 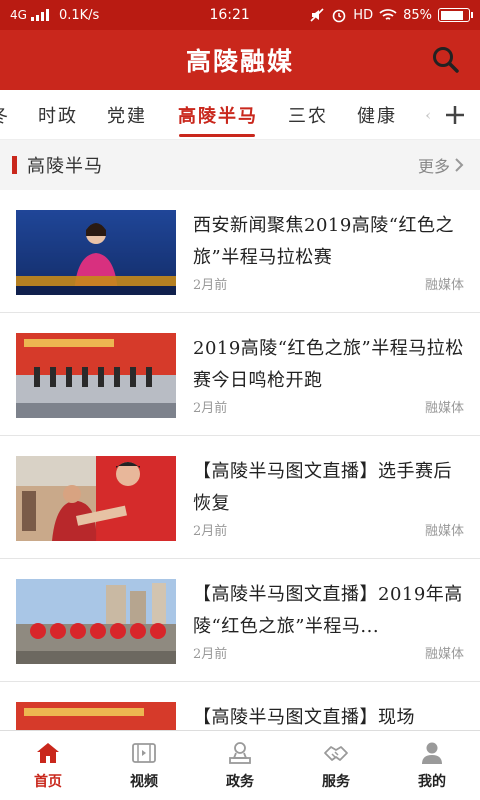 I want to click on nav-label: 首页, so click(x=48, y=781).